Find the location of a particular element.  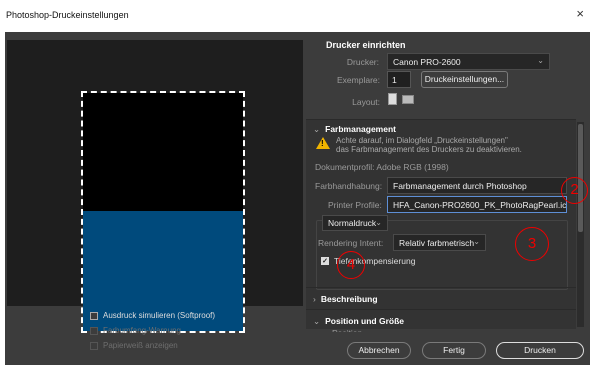

description-heading: Beschreibung is located at coordinates (349, 299).